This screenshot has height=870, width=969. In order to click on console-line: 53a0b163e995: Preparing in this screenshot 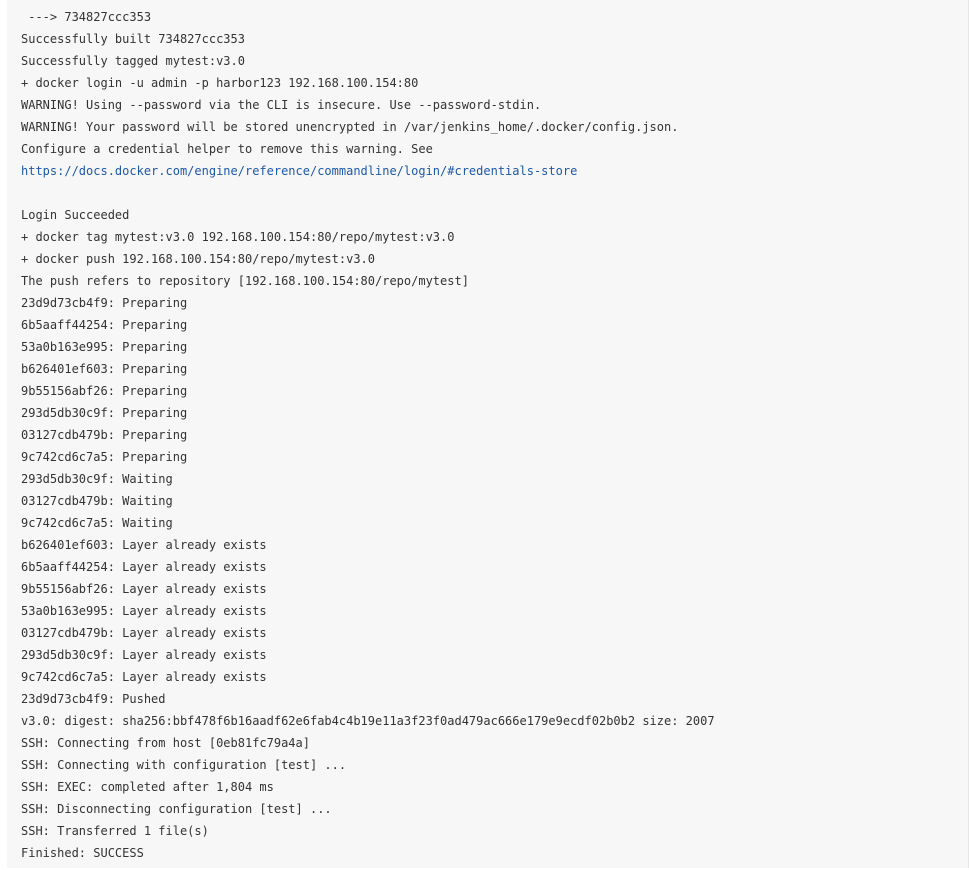, I will do `click(104, 347)`.